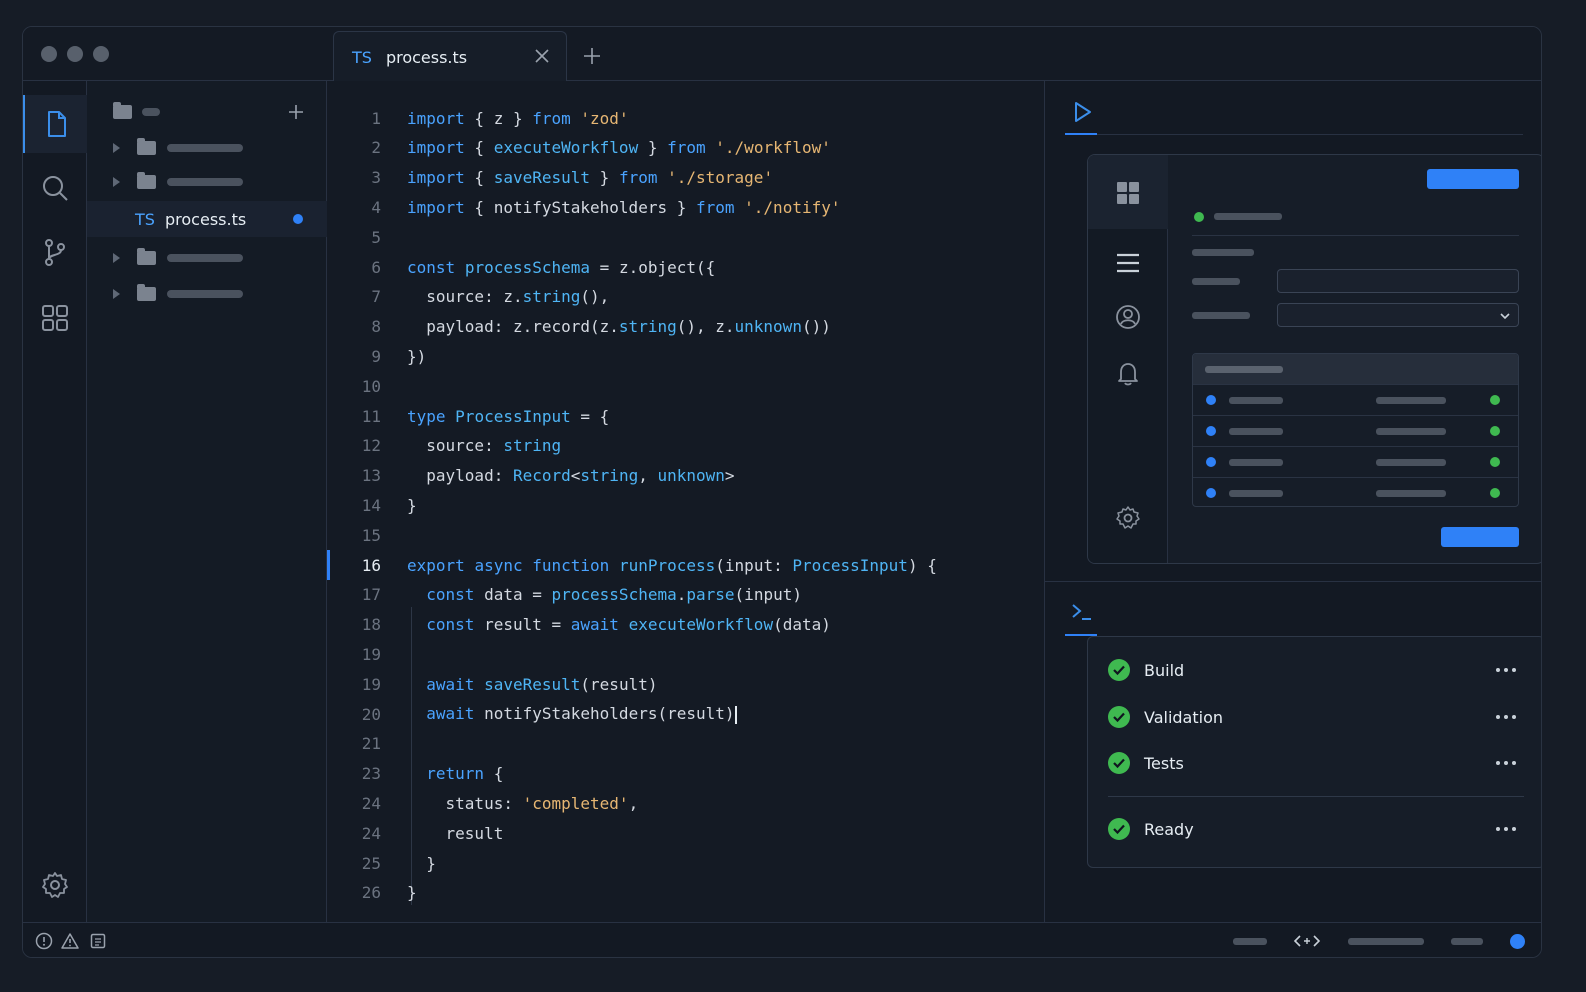 The width and height of the screenshot is (1586, 992). What do you see at coordinates (1411, 400) in the screenshot?
I see `row-value` at bounding box center [1411, 400].